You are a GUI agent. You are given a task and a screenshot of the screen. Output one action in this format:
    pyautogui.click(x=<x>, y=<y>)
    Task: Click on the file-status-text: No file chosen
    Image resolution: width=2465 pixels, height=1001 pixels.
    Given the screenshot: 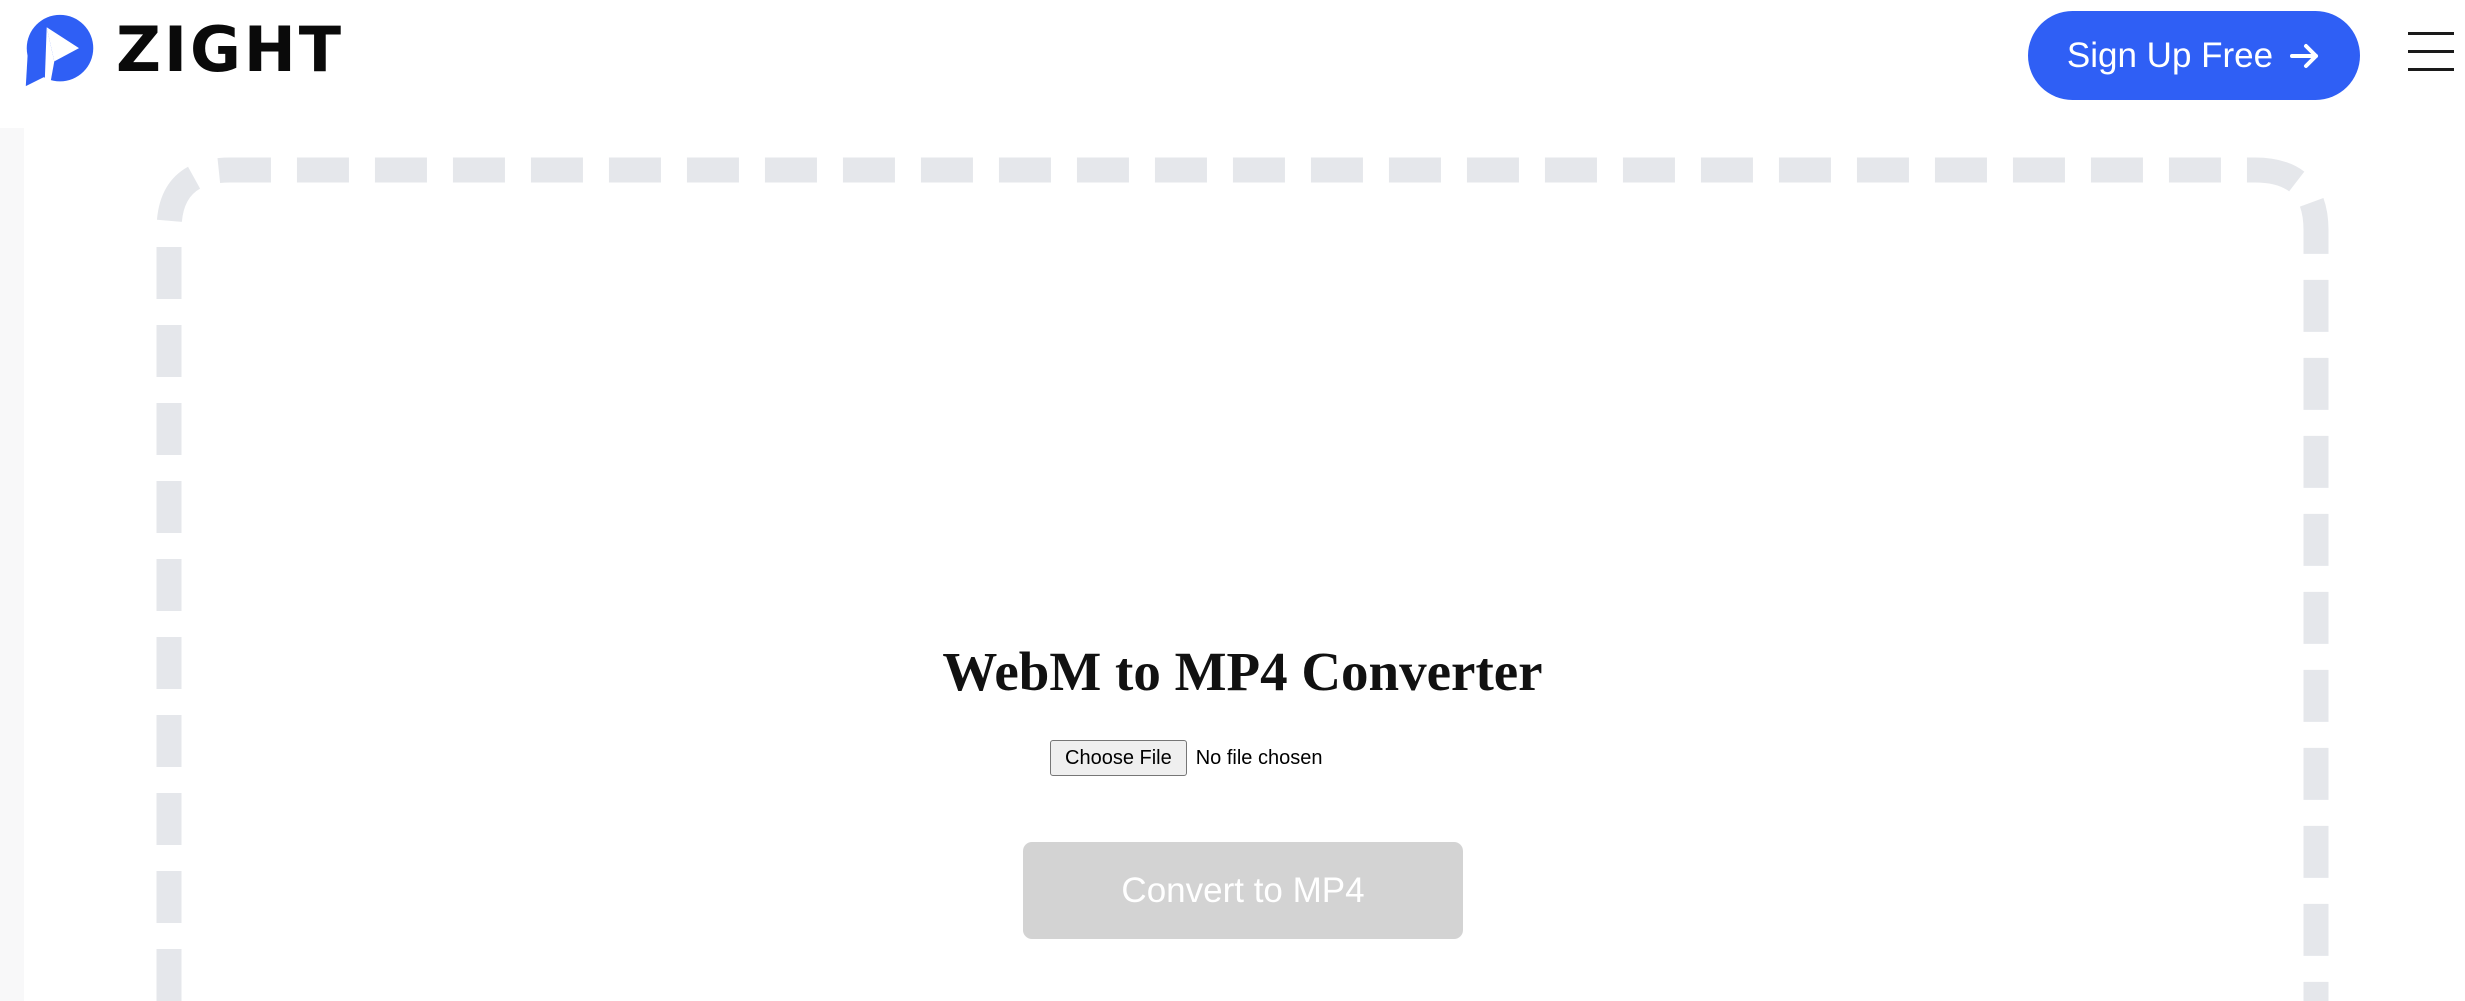 What is the action you would take?
    pyautogui.click(x=1259, y=757)
    